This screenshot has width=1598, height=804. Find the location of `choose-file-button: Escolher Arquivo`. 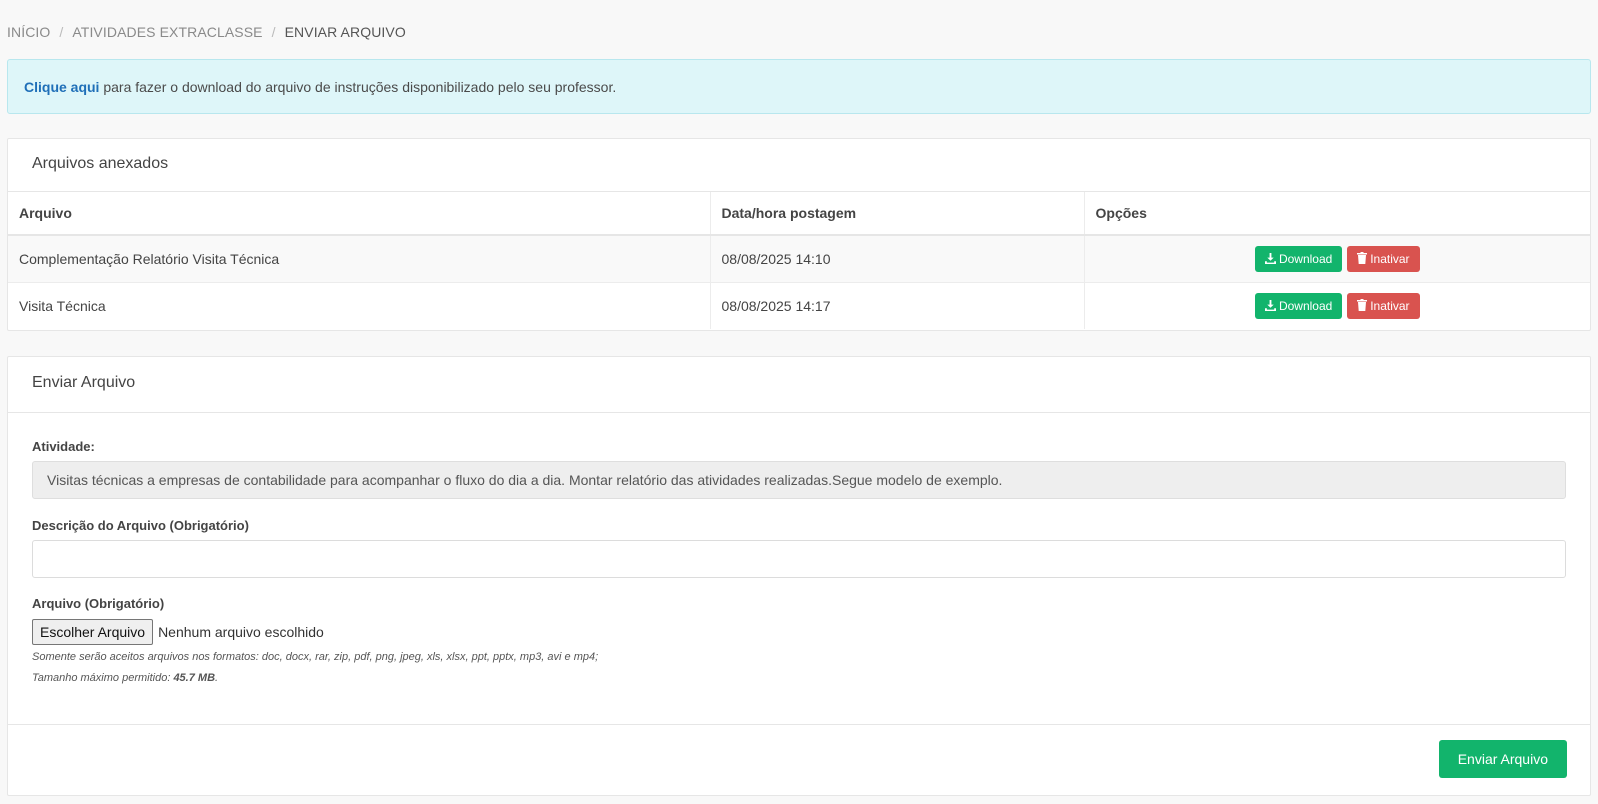

choose-file-button: Escolher Arquivo is located at coordinates (93, 632).